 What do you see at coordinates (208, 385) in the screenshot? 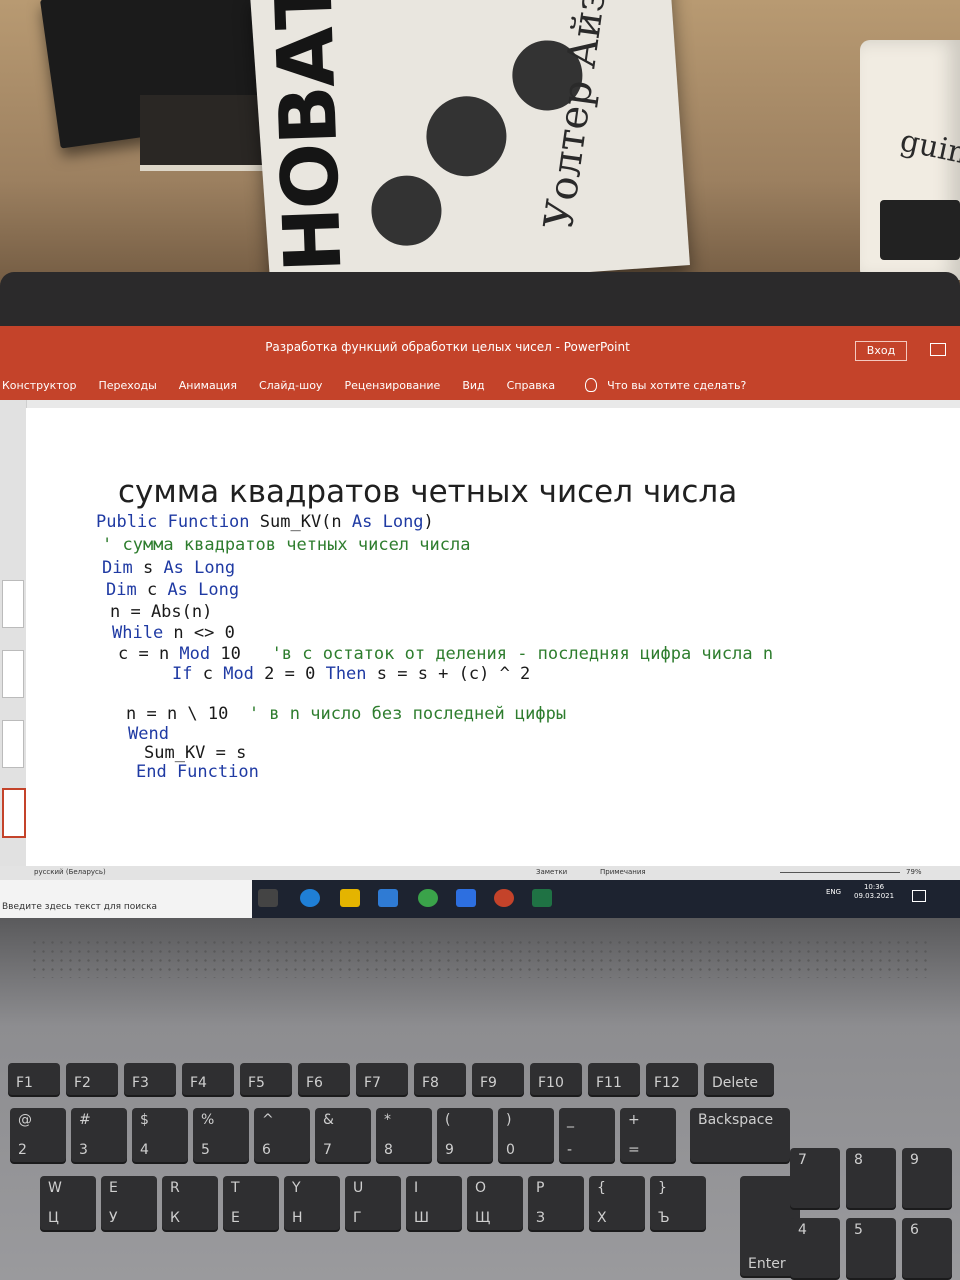
I see `tab-animations: Анимация` at bounding box center [208, 385].